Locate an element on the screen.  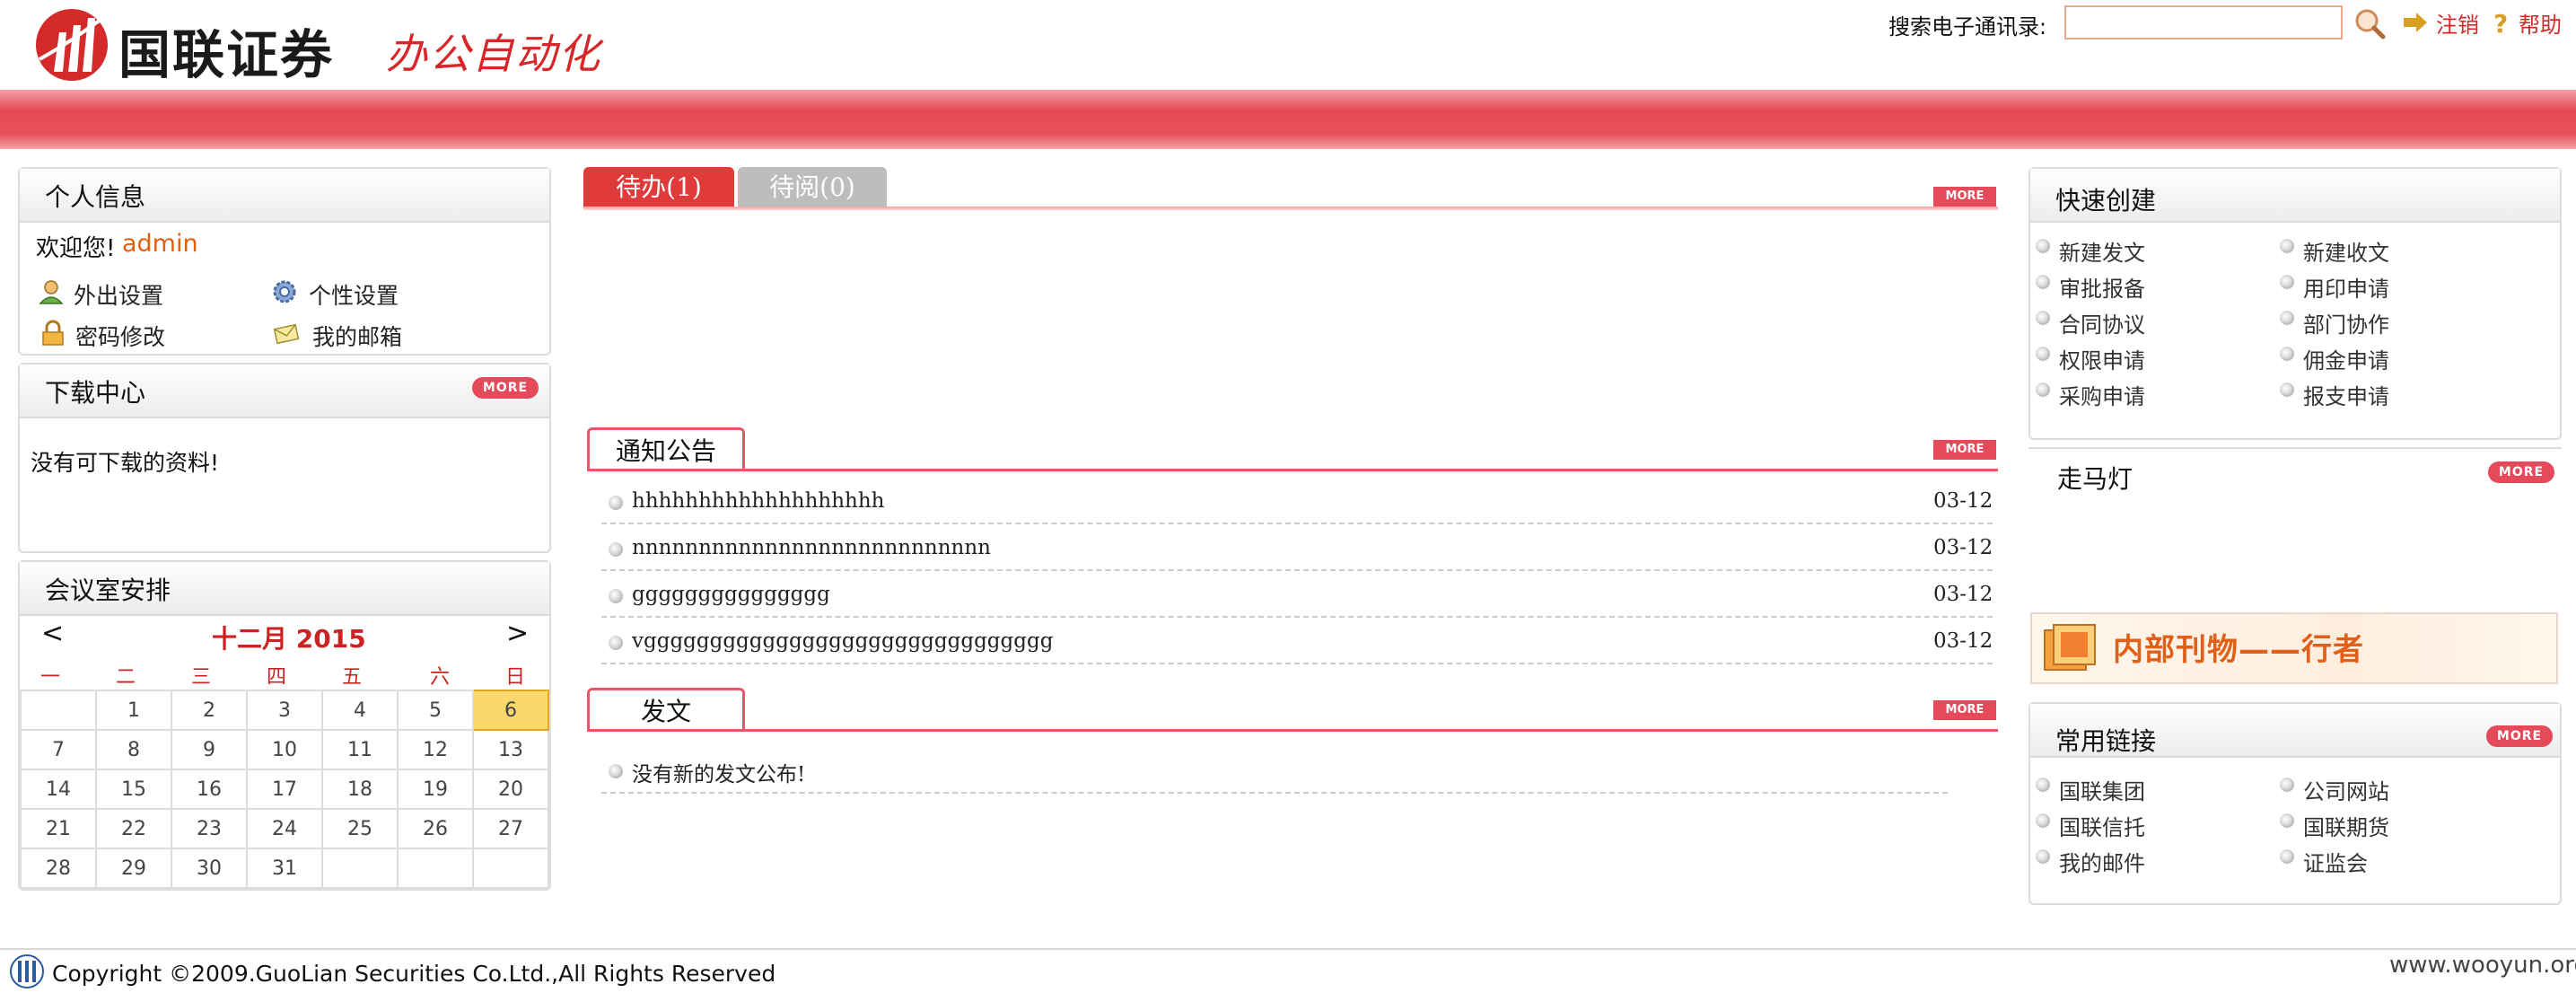
calendar-day: 25 is located at coordinates (360, 828).